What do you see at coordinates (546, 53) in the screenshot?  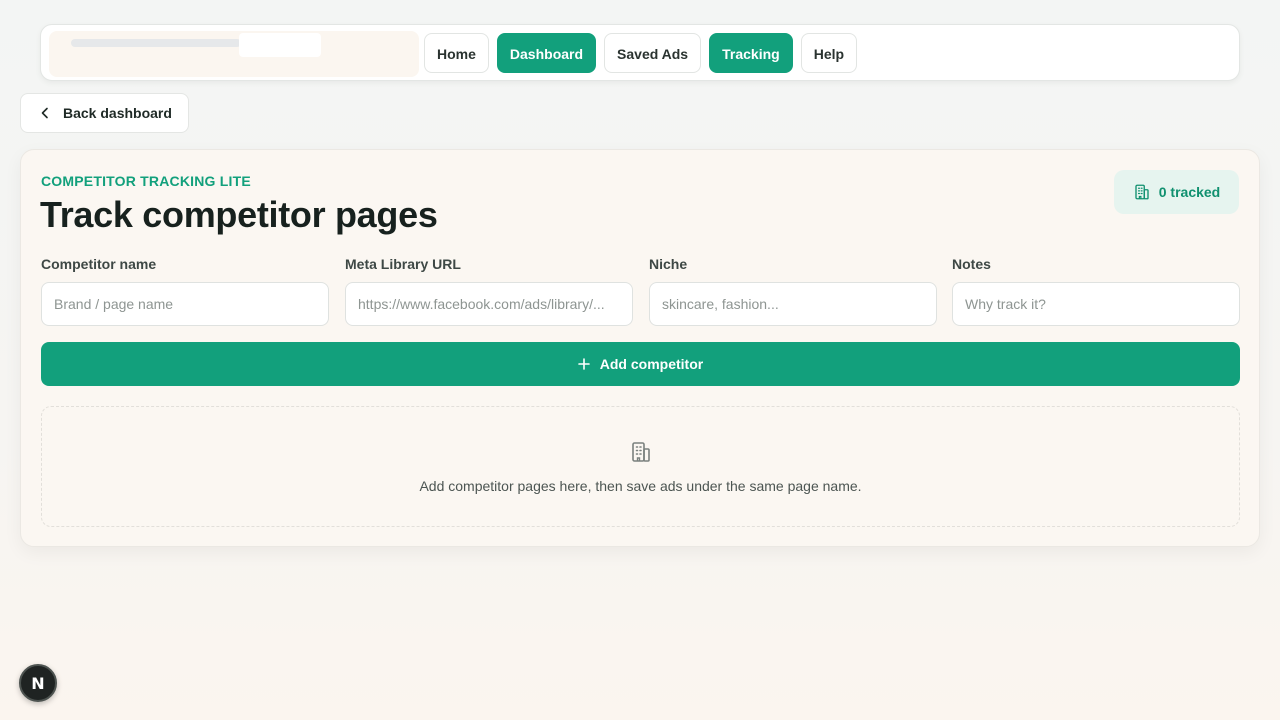 I see `nav-dashboard-button: Dashboard` at bounding box center [546, 53].